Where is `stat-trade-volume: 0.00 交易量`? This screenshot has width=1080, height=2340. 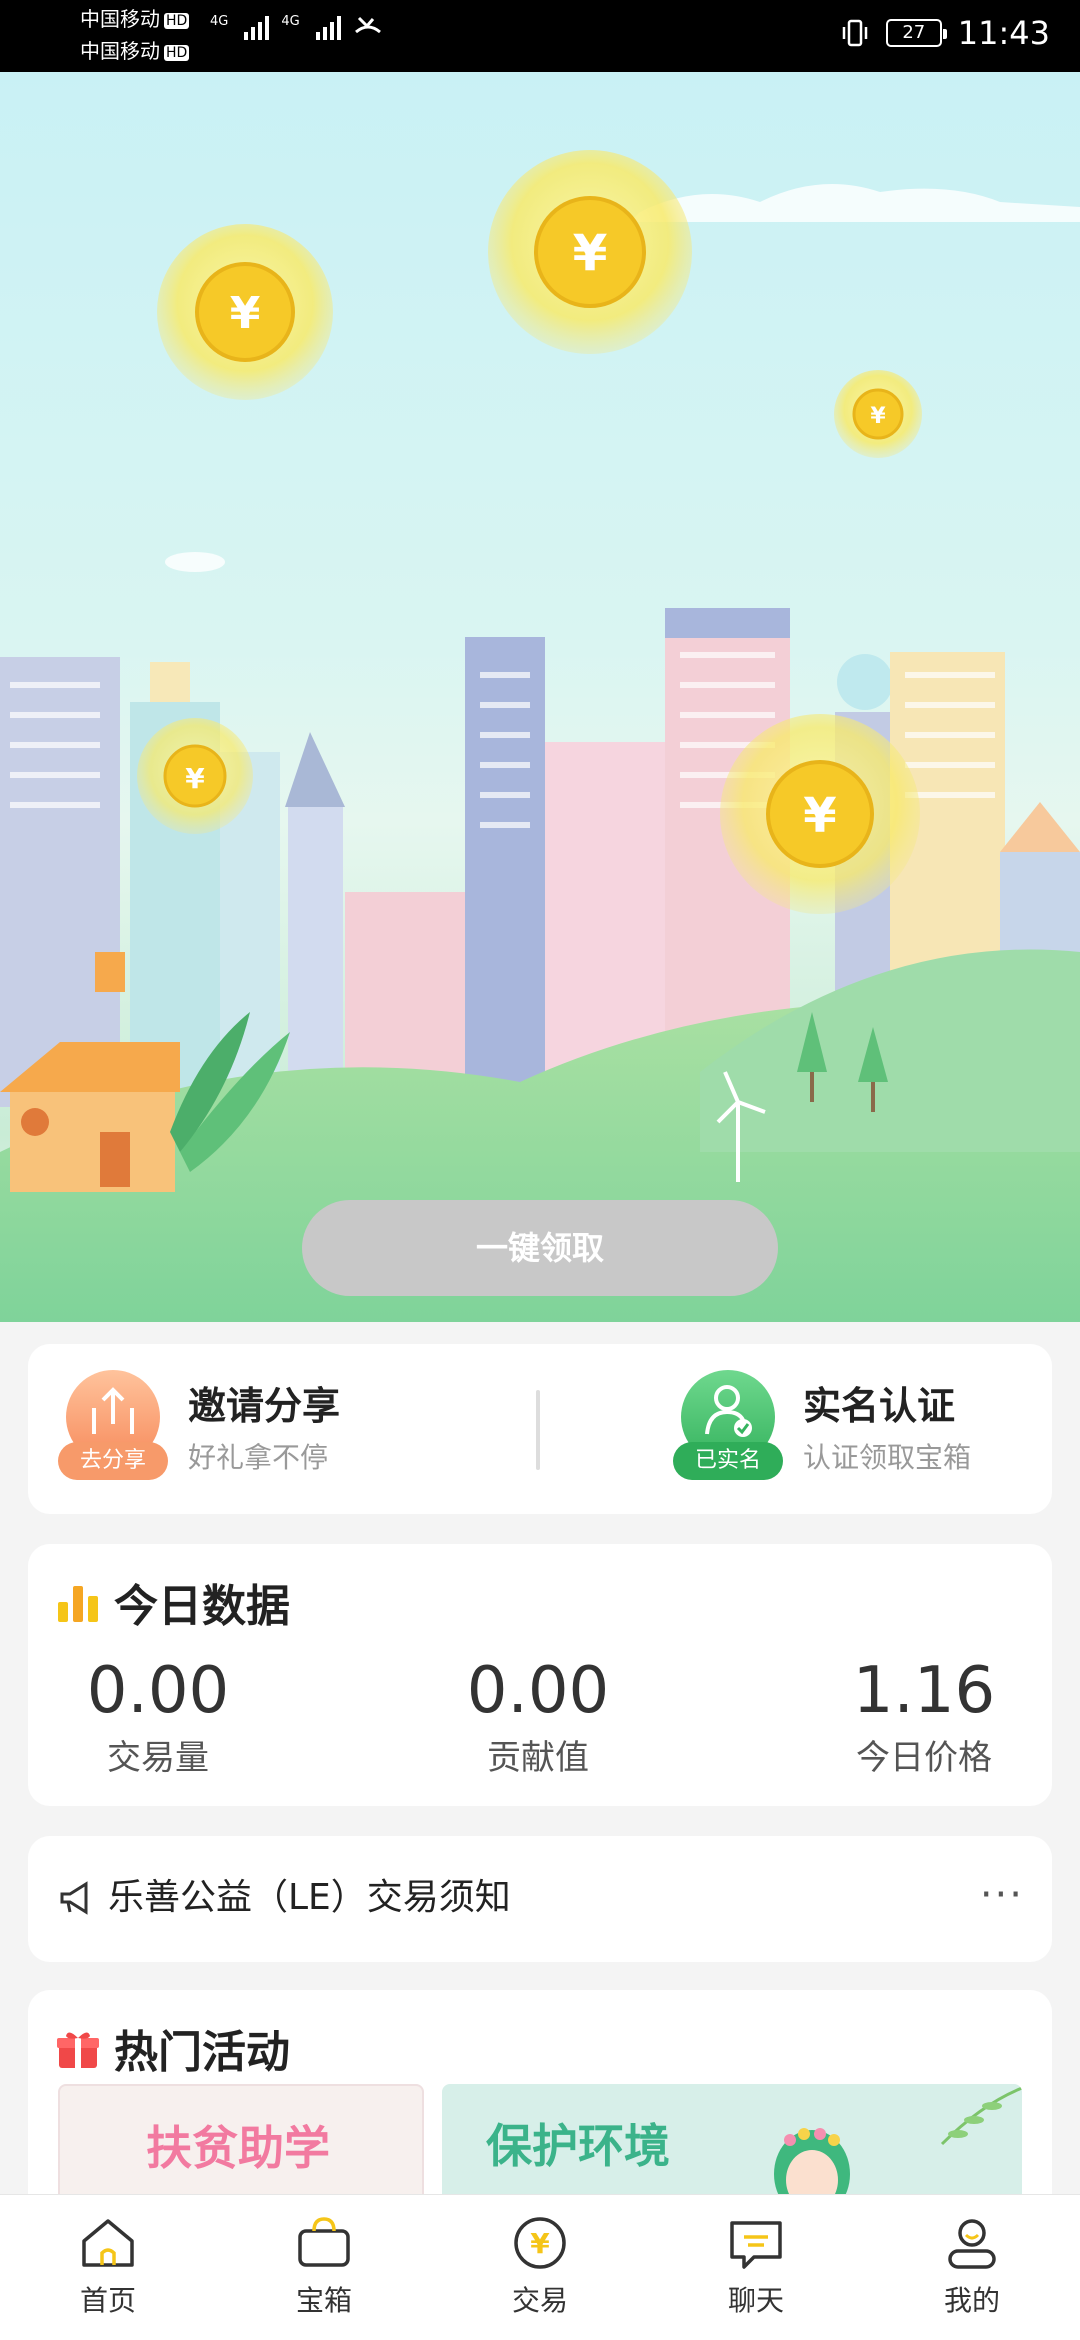
stat-trade-volume: 0.00 交易量 is located at coordinates (158, 1716).